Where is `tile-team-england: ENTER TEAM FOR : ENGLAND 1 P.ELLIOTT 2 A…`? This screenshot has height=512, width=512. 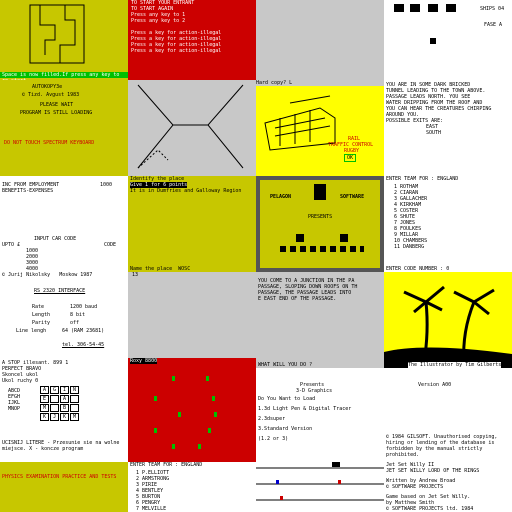 tile-team-england: ENTER TEAM FOR : ENGLAND 1 P.ELLIOTT 2 A… is located at coordinates (192, 487).